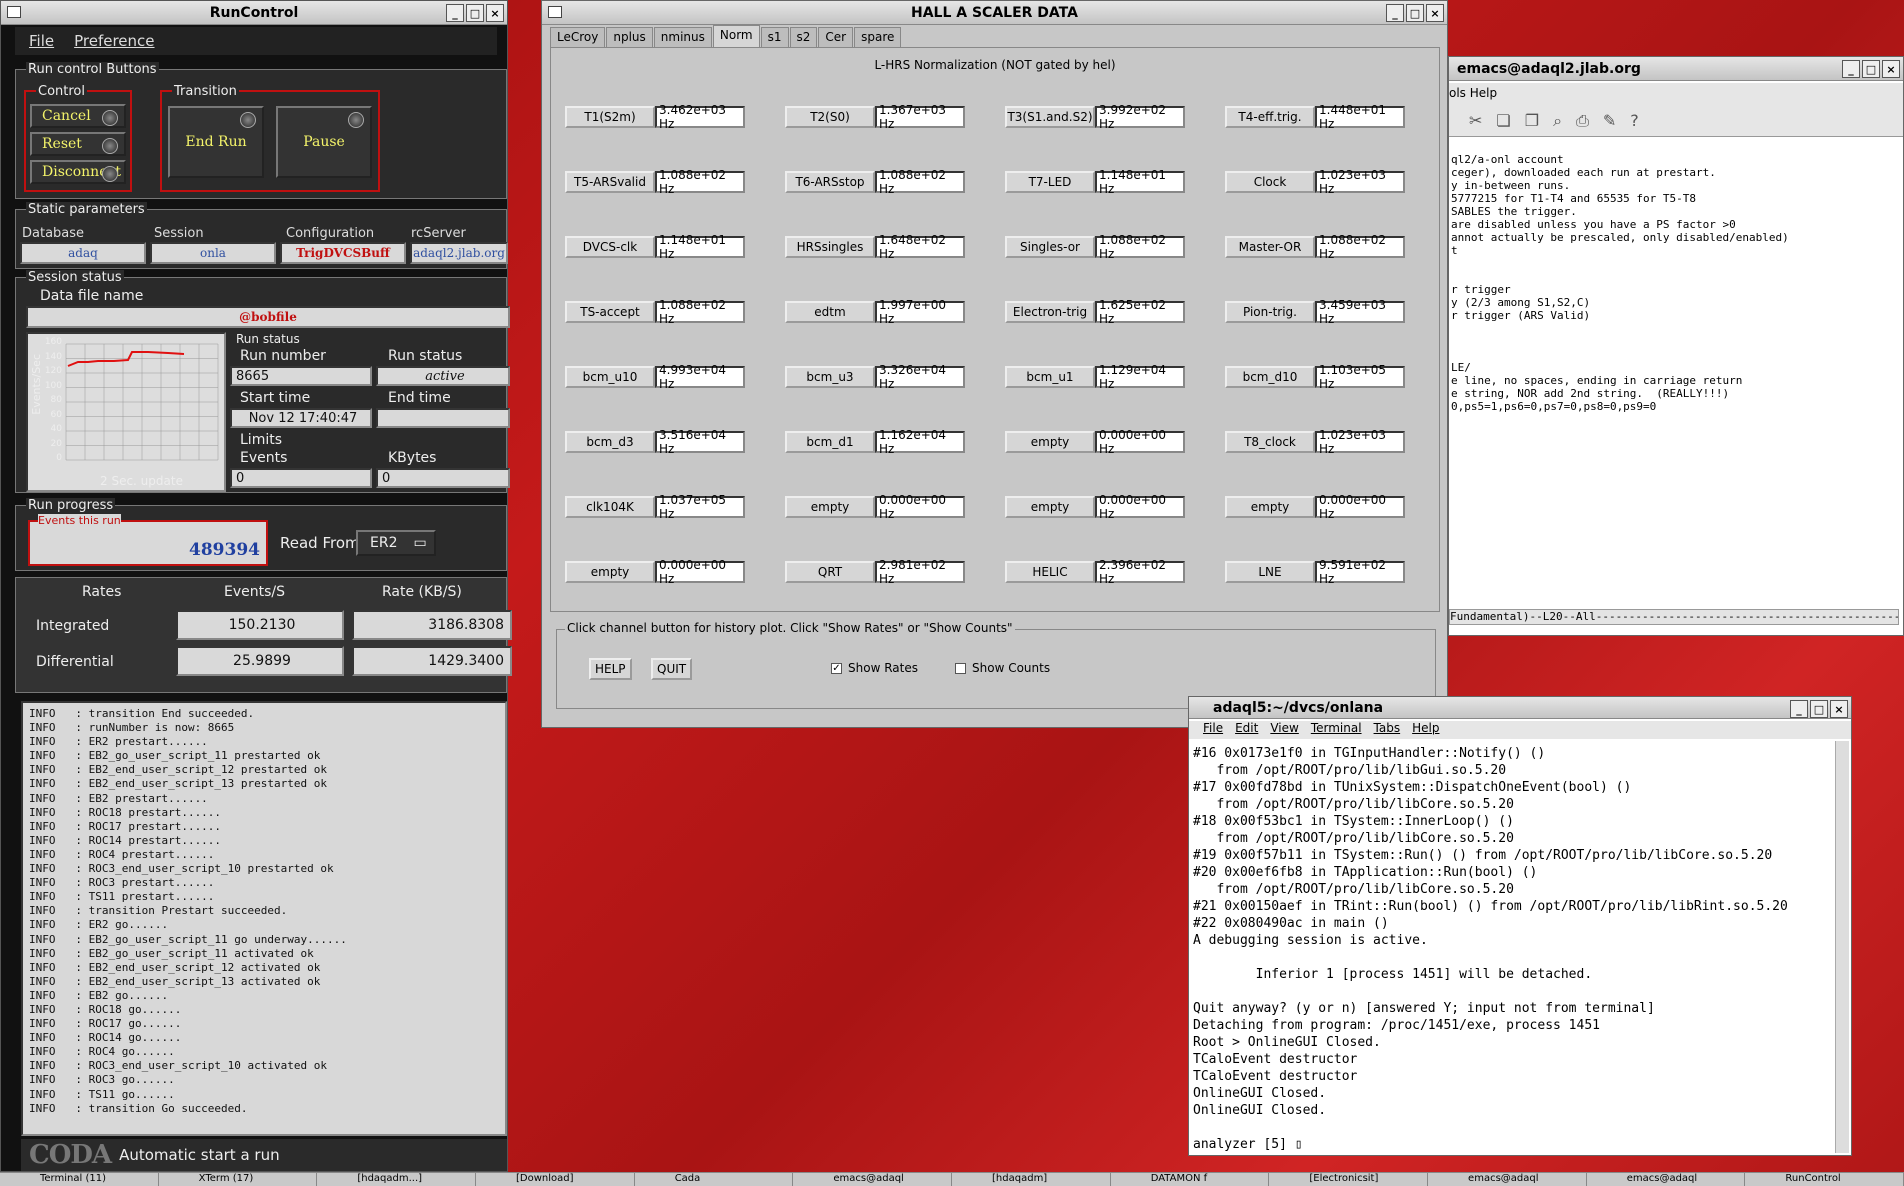 This screenshot has height=1186, width=1904. What do you see at coordinates (1609, 120) in the screenshot?
I see `preferences-icon: ✎` at bounding box center [1609, 120].